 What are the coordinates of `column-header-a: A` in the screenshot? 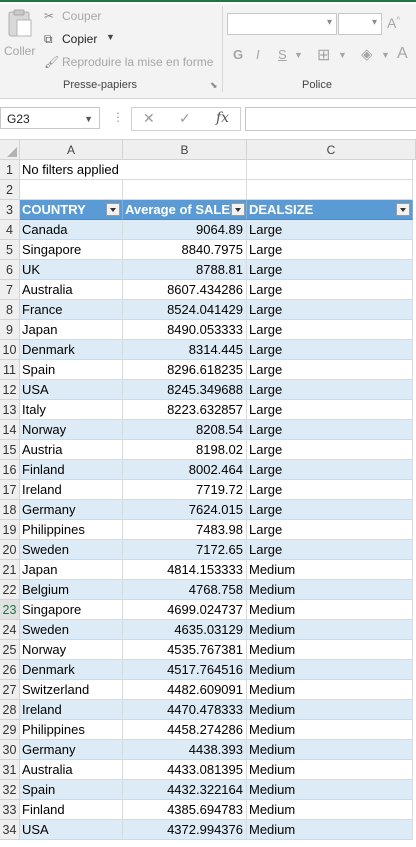 It's located at (71, 150).